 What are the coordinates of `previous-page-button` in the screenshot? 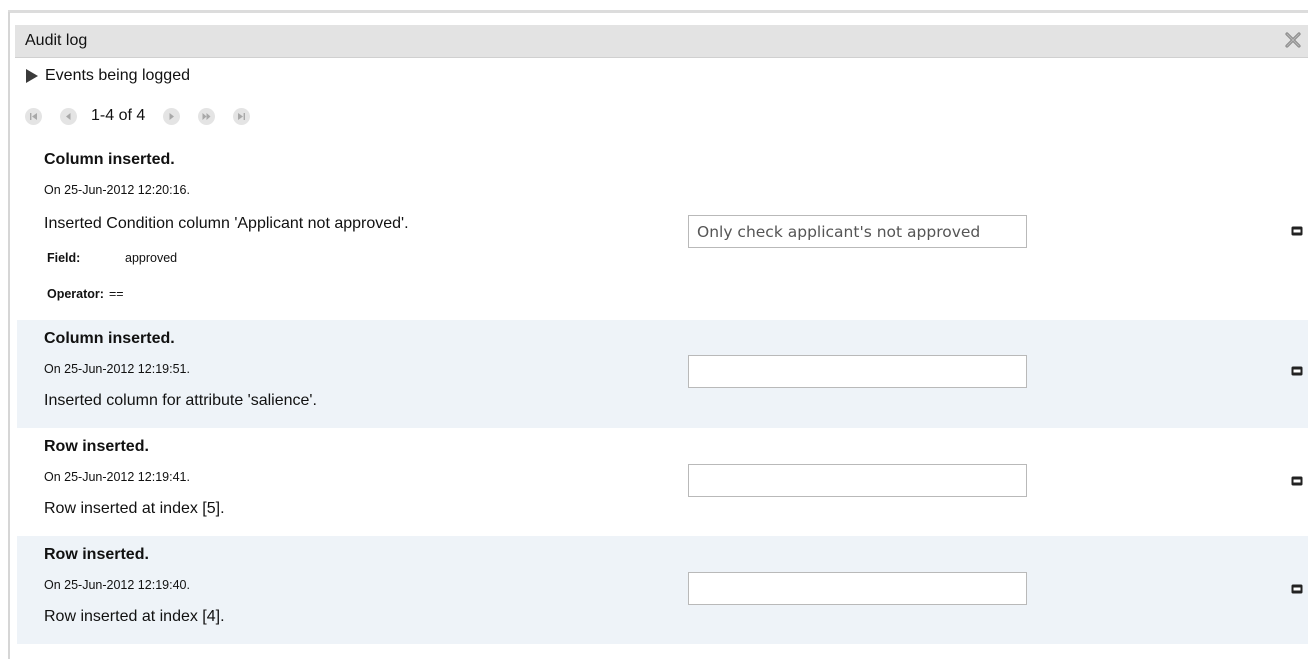 It's located at (68, 116).